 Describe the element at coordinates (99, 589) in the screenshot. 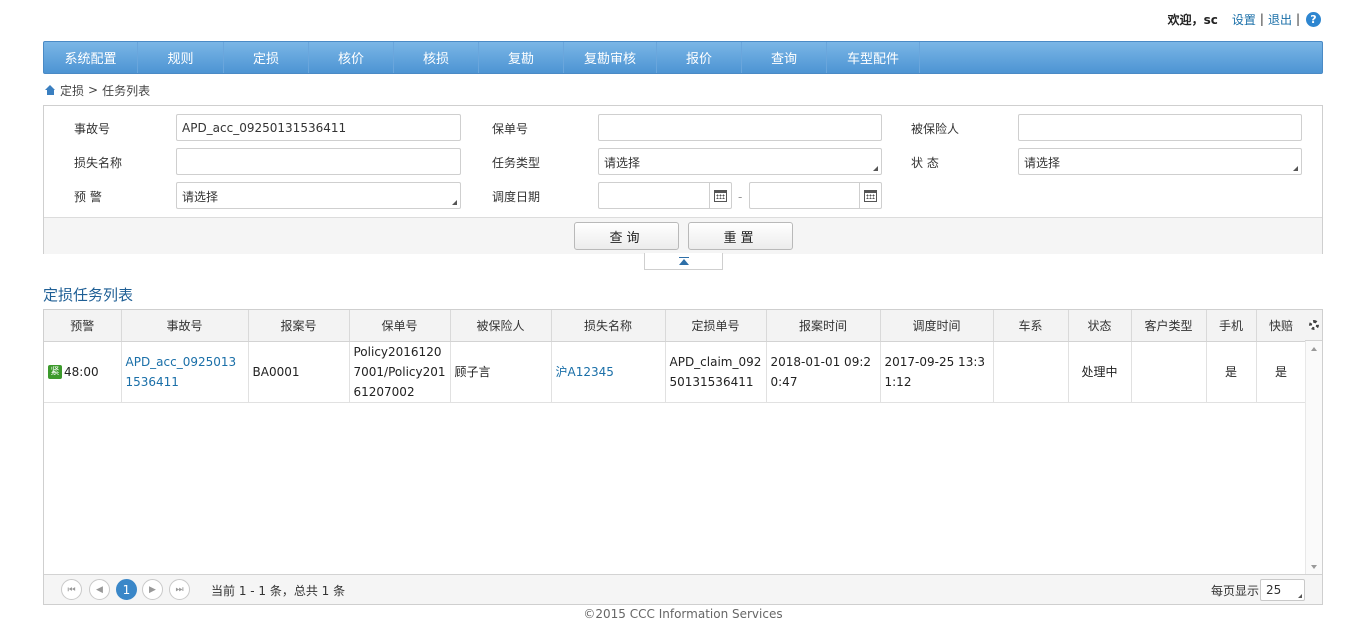

I see `prev-page-button: ◀` at that location.